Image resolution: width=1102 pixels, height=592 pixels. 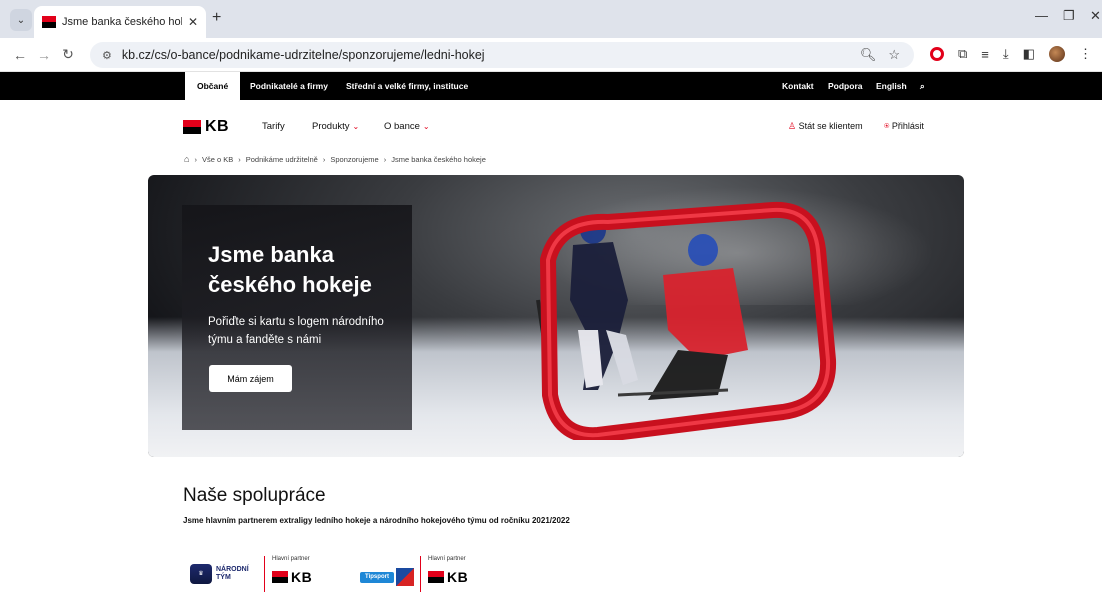 What do you see at coordinates (216, 18) in the screenshot?
I see `new-tab-icon: +` at bounding box center [216, 18].